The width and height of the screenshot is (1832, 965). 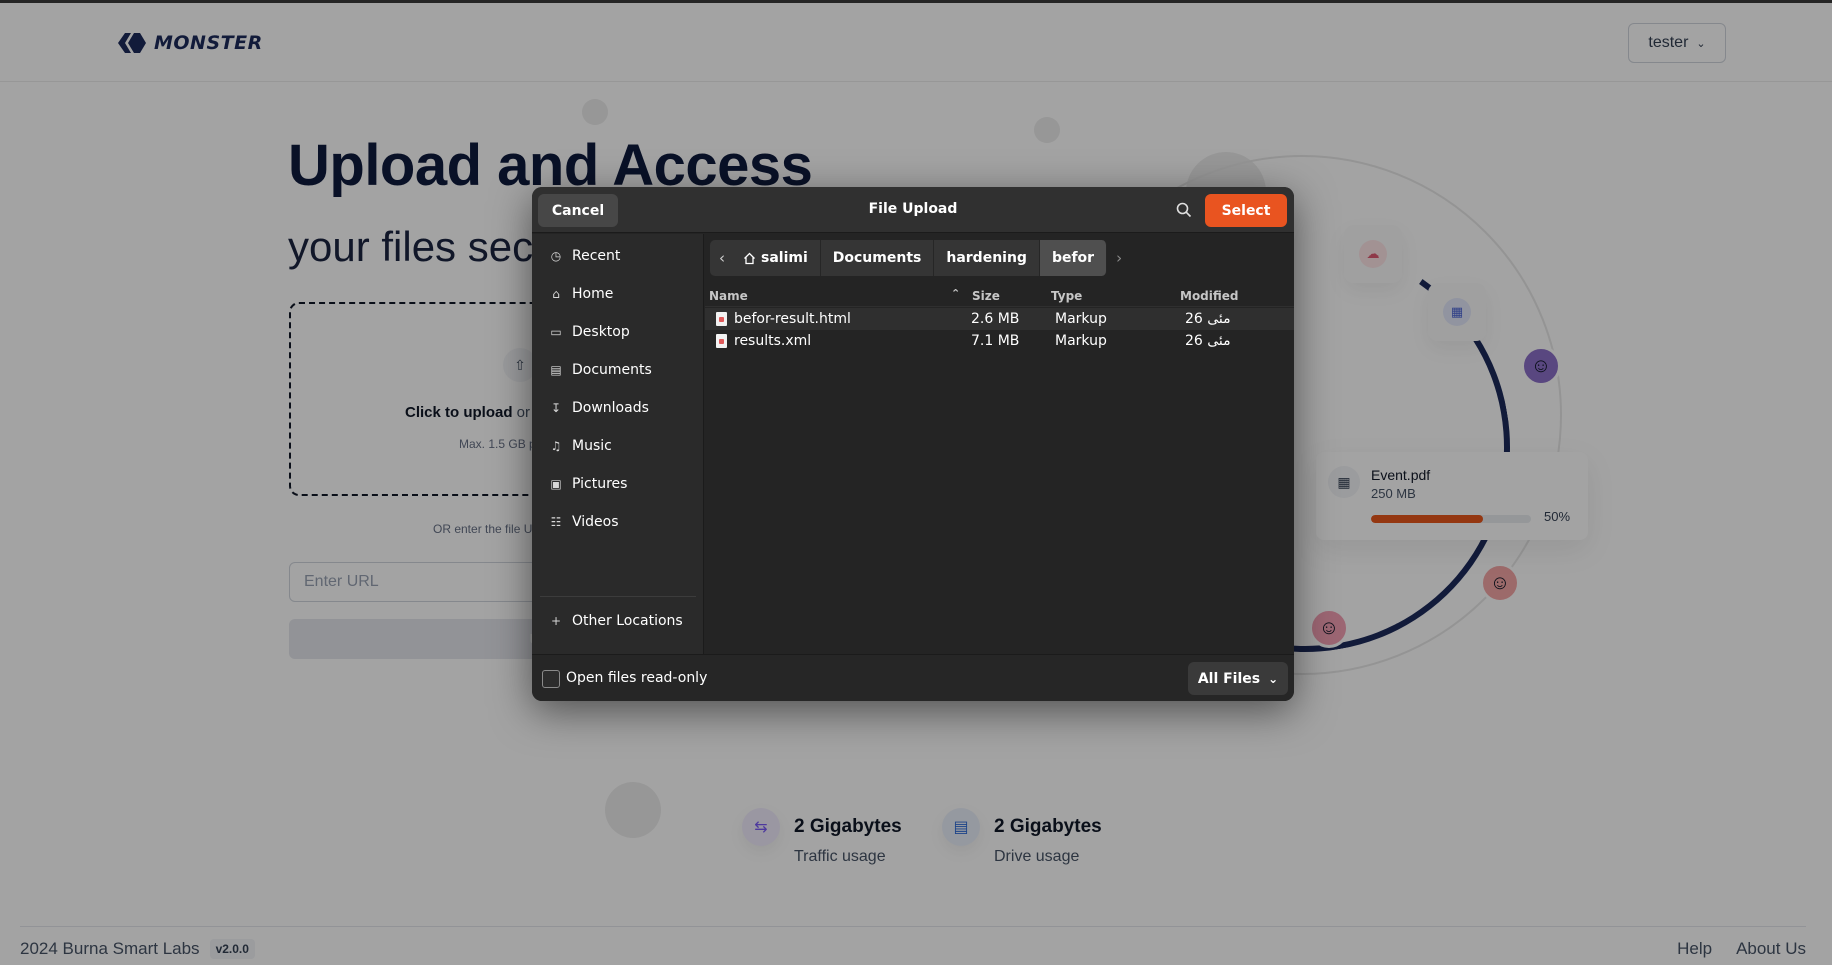 I want to click on sidebar-item-recent: ◷ Recent, so click(x=618, y=256).